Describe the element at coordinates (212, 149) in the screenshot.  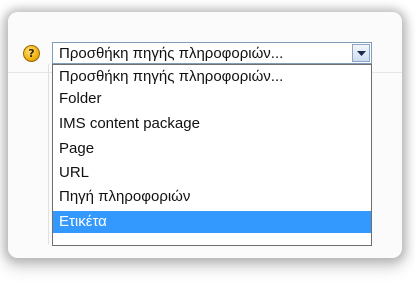
I see `dropdown-option-page: Page` at that location.